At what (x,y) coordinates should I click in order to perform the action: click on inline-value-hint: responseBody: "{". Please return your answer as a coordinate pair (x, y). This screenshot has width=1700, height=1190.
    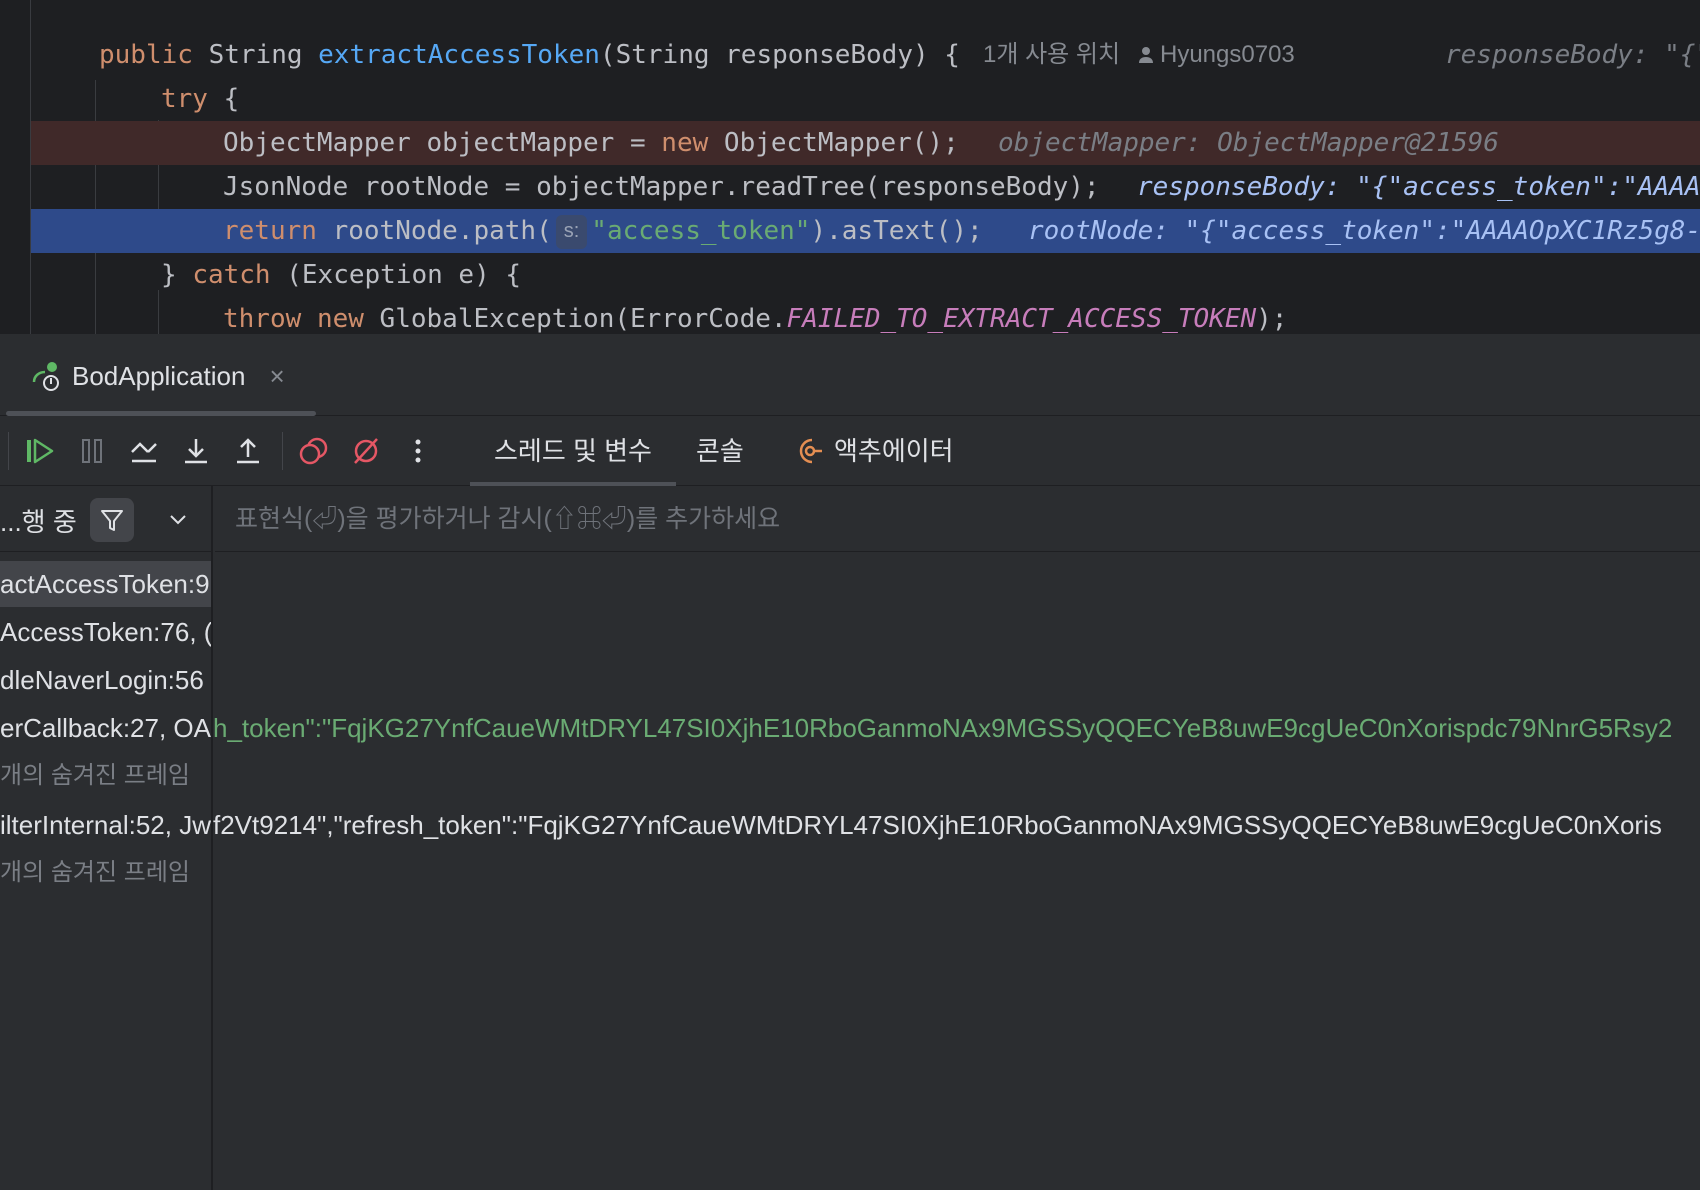
    Looking at the image, I should click on (1572, 55).